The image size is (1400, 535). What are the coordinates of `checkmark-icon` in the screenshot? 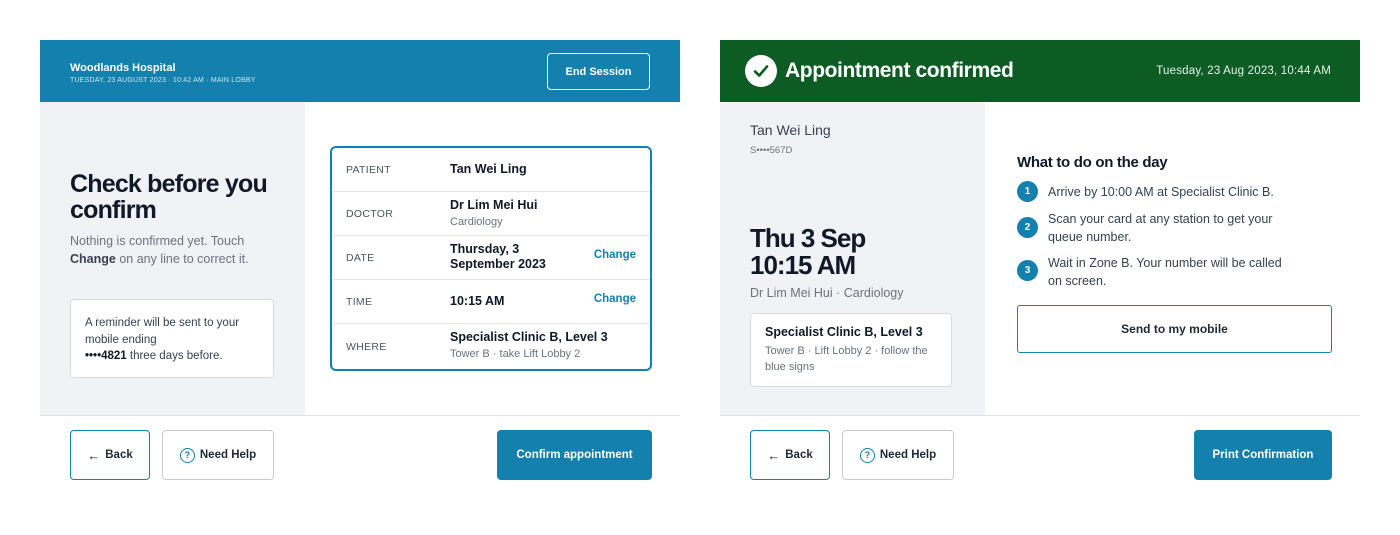 It's located at (761, 71).